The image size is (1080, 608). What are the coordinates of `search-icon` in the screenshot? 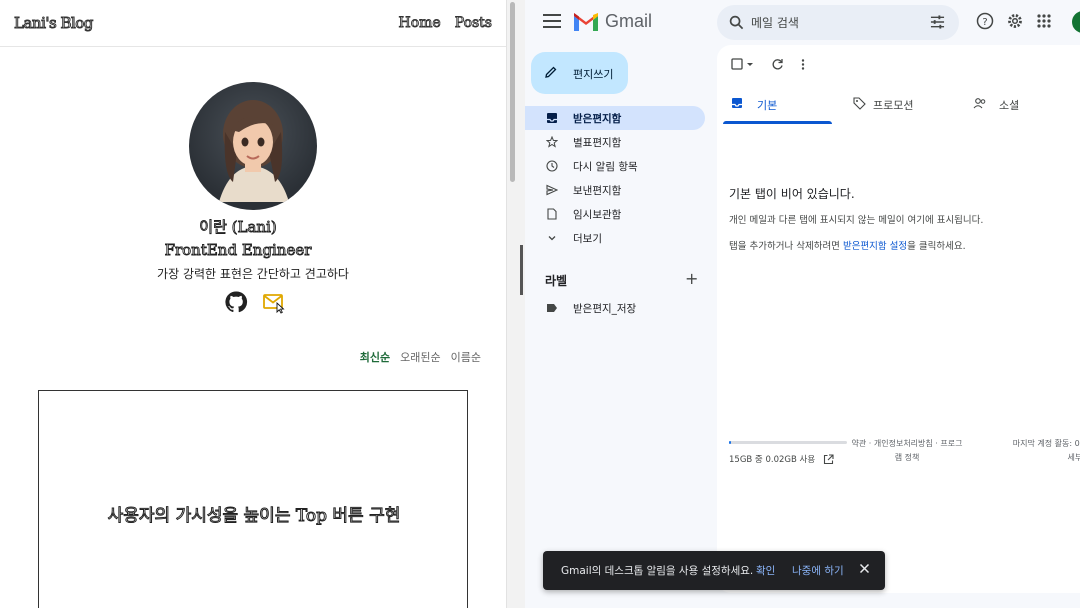 It's located at (736, 22).